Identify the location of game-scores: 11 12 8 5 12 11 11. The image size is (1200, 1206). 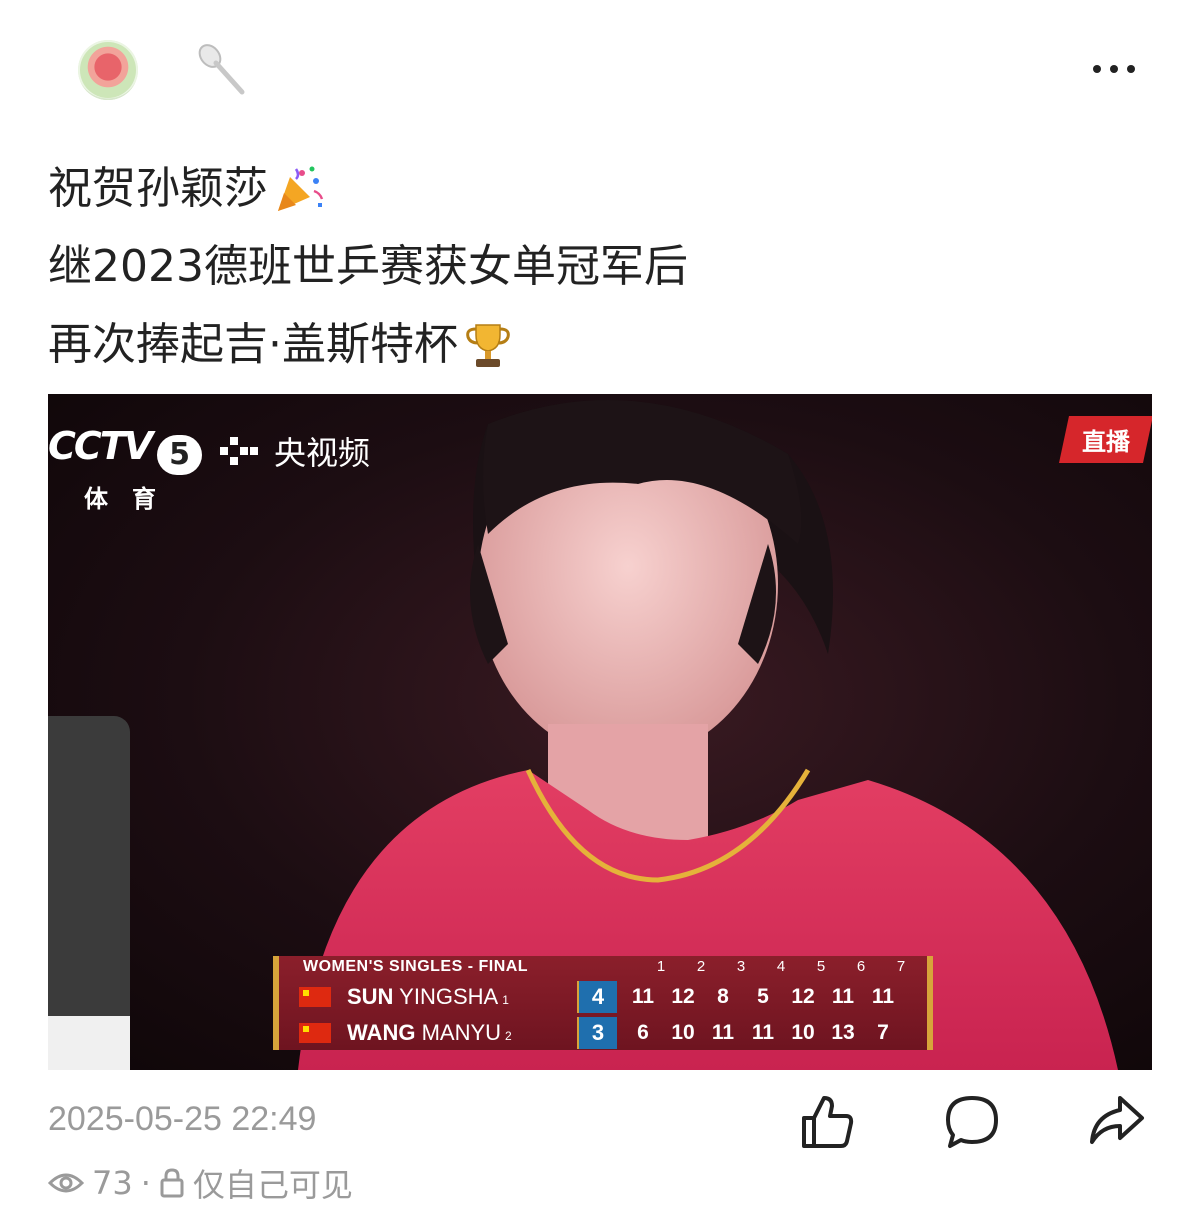
(763, 997).